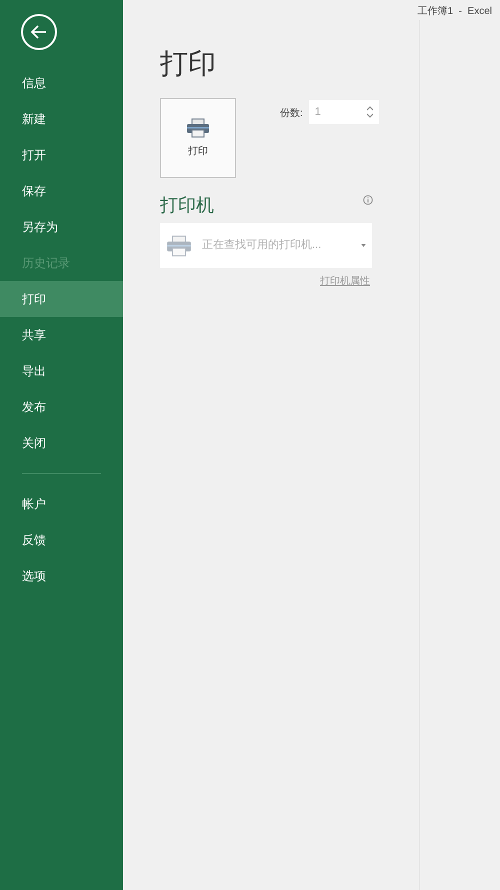 Image resolution: width=500 pixels, height=890 pixels. Describe the element at coordinates (188, 64) in the screenshot. I see `page-title: 打印` at that location.